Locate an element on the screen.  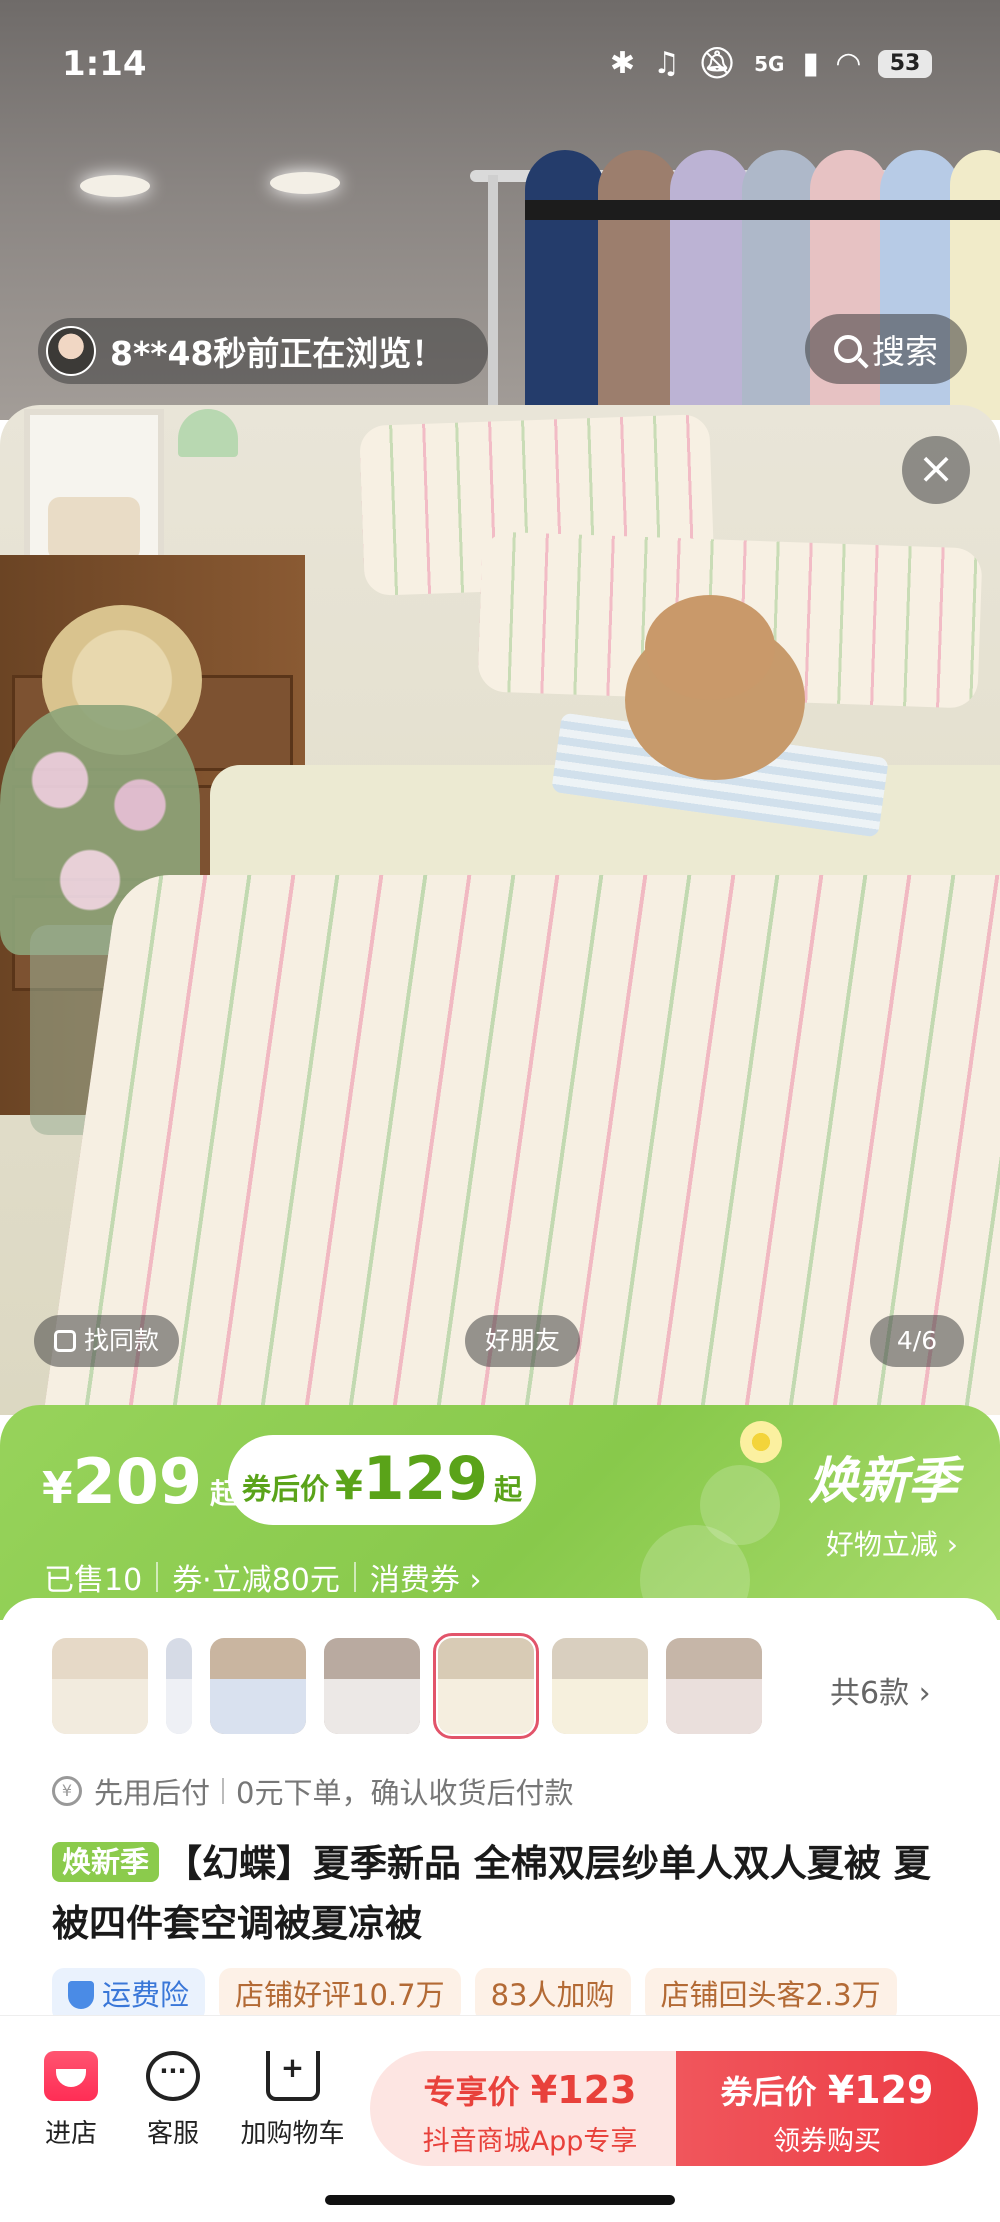
product-title: 焕新季 【幻蝶】夏季新品 全棉双层纱单人双人夏被 夏被四件套空调被夏凉被 is located at coordinates (502, 1894).